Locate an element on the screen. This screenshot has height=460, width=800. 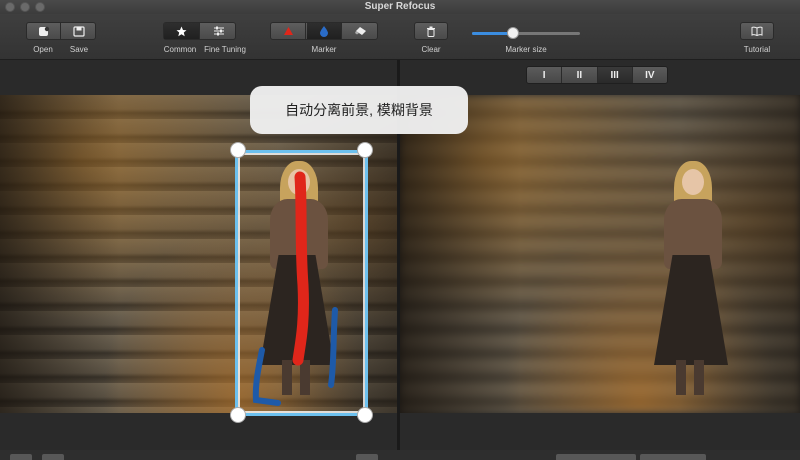
view-mode-3: III is located at coordinates (615, 75).